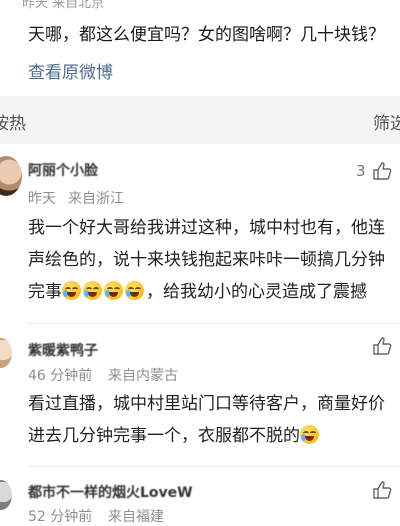 The width and height of the screenshot is (400, 526). What do you see at coordinates (45, 292) in the screenshot?
I see `comment-line-text: 完事` at bounding box center [45, 292].